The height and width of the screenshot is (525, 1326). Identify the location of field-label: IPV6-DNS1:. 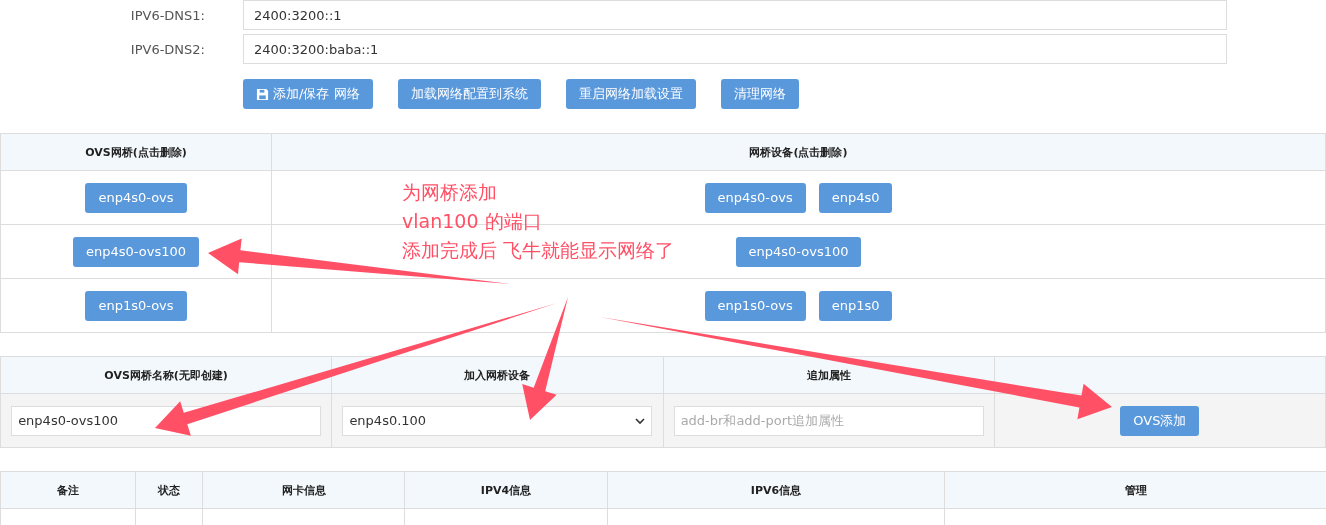
(167, 15).